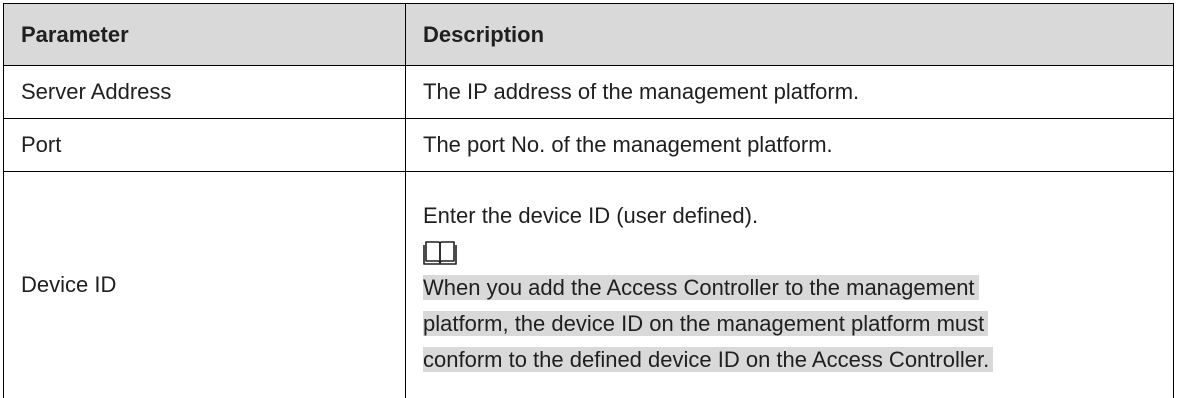  What do you see at coordinates (440, 252) in the screenshot?
I see `book-icon` at bounding box center [440, 252].